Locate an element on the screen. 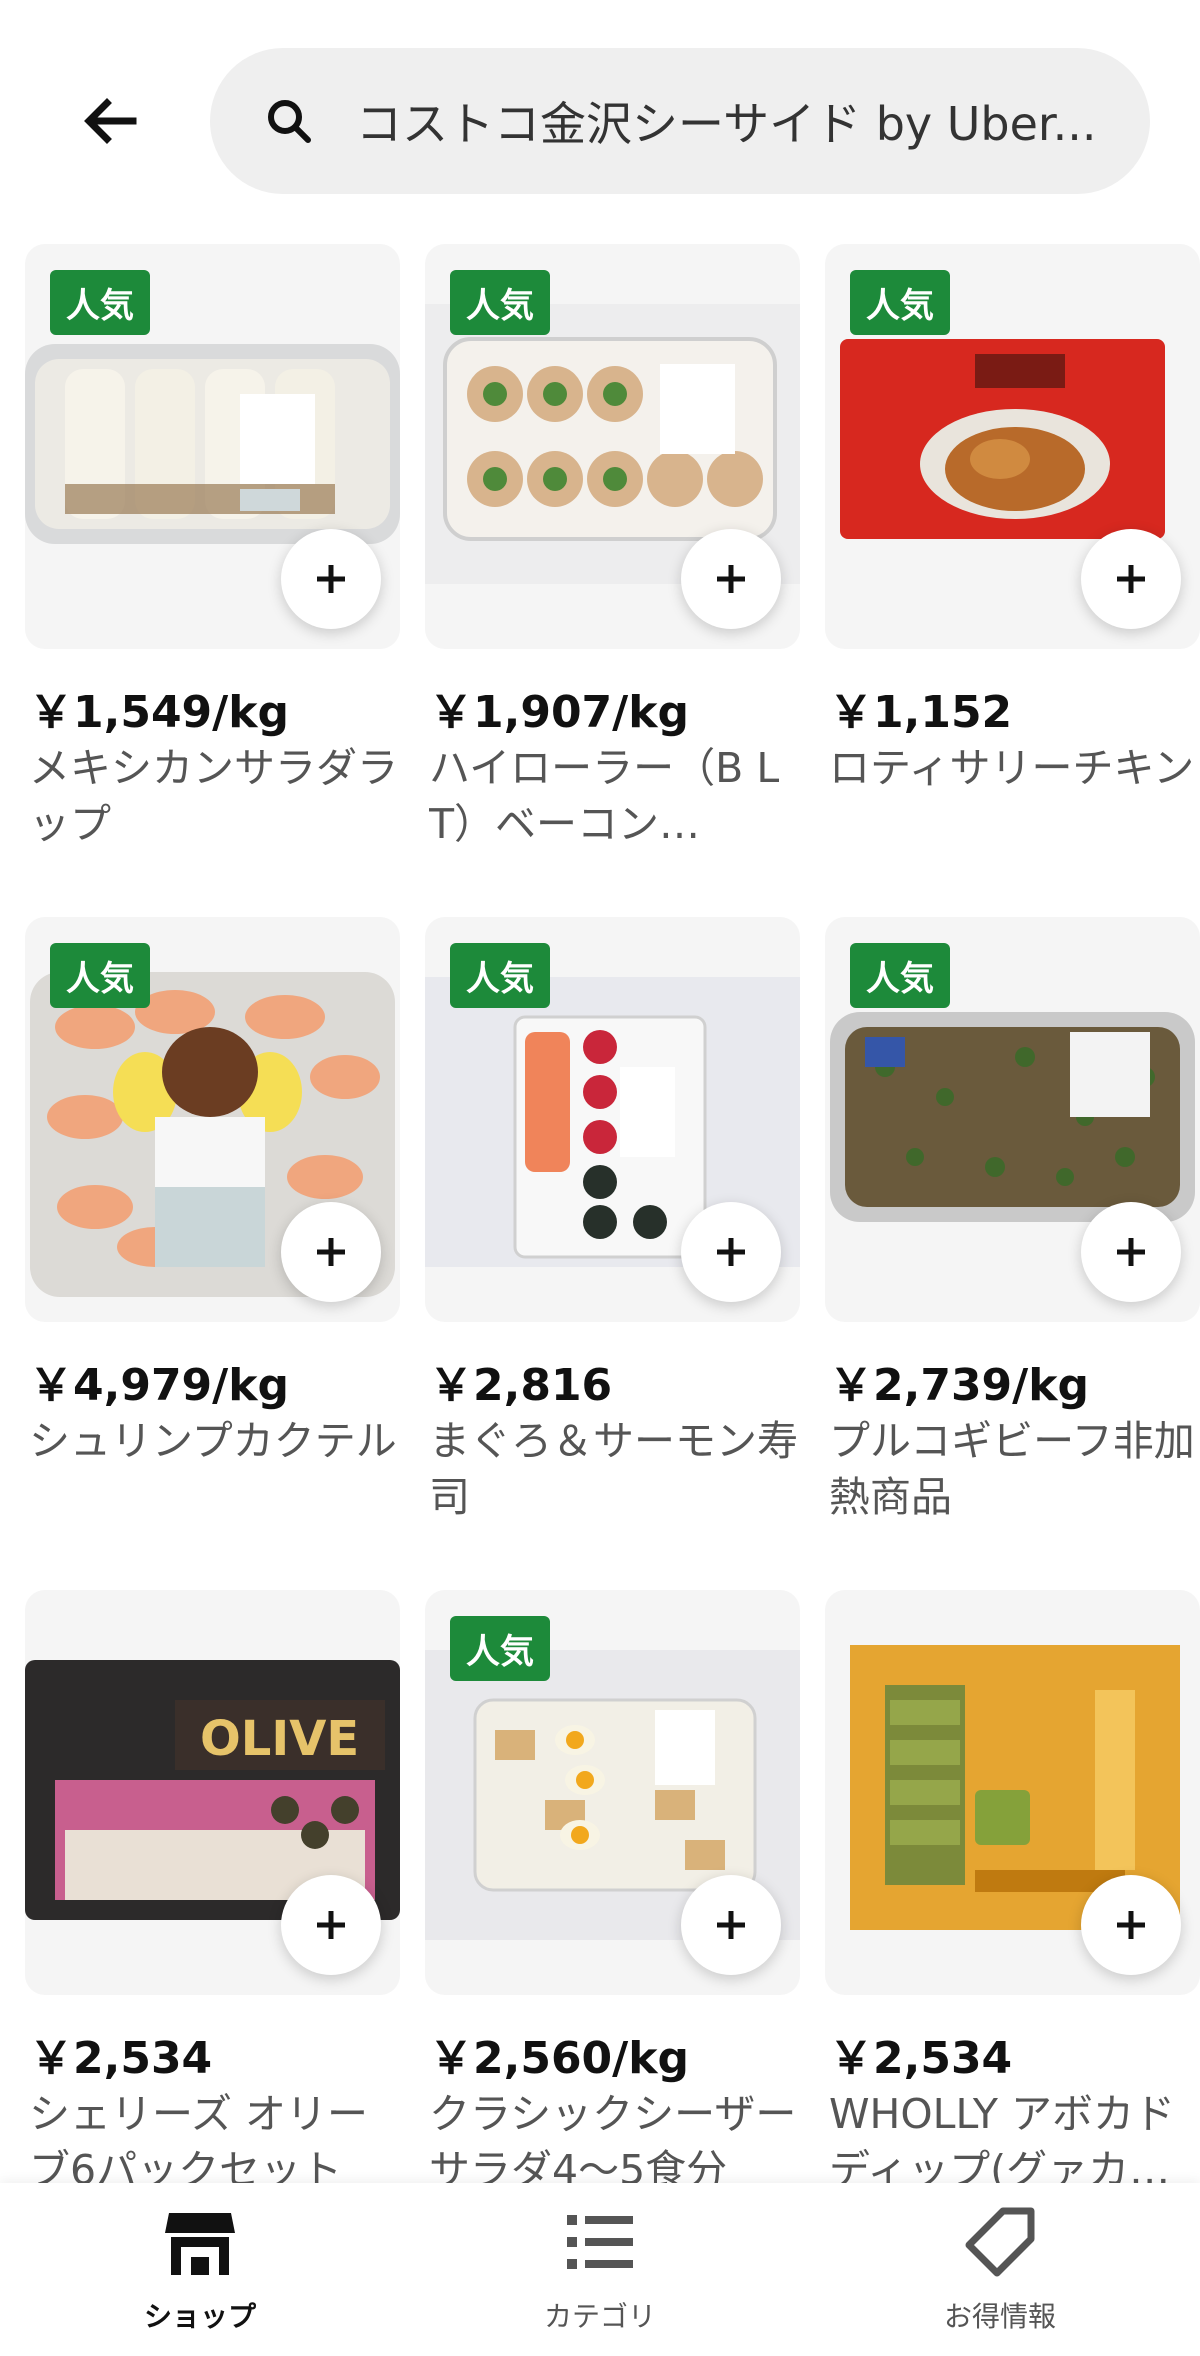 The width and height of the screenshot is (1200, 2356). nav-shop: ショップ is located at coordinates (200, 2273).